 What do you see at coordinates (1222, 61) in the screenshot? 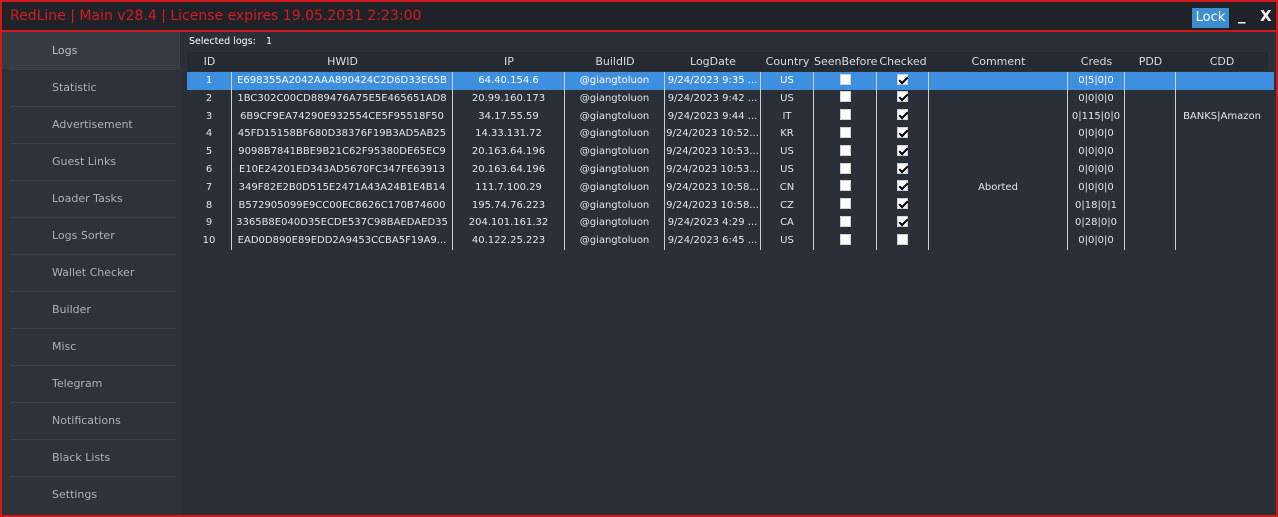
I see `column-header-cdd: CDD` at bounding box center [1222, 61].